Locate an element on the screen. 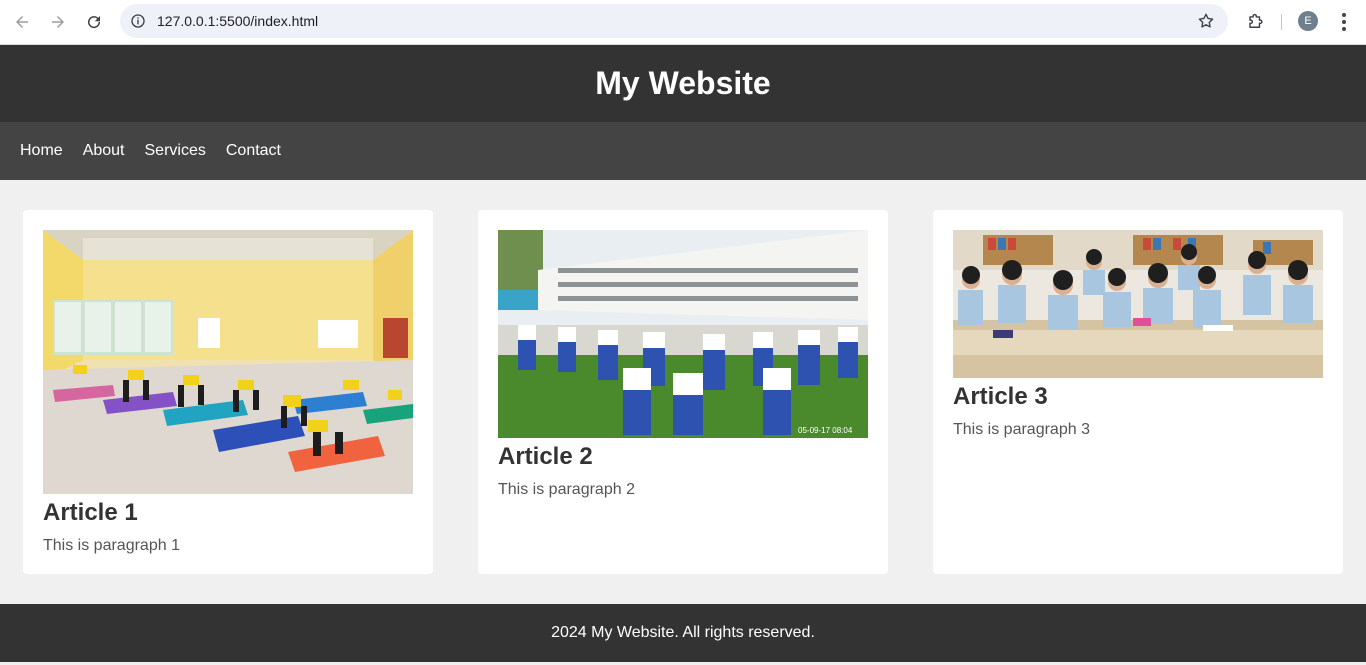  reload-icon is located at coordinates (94, 22).